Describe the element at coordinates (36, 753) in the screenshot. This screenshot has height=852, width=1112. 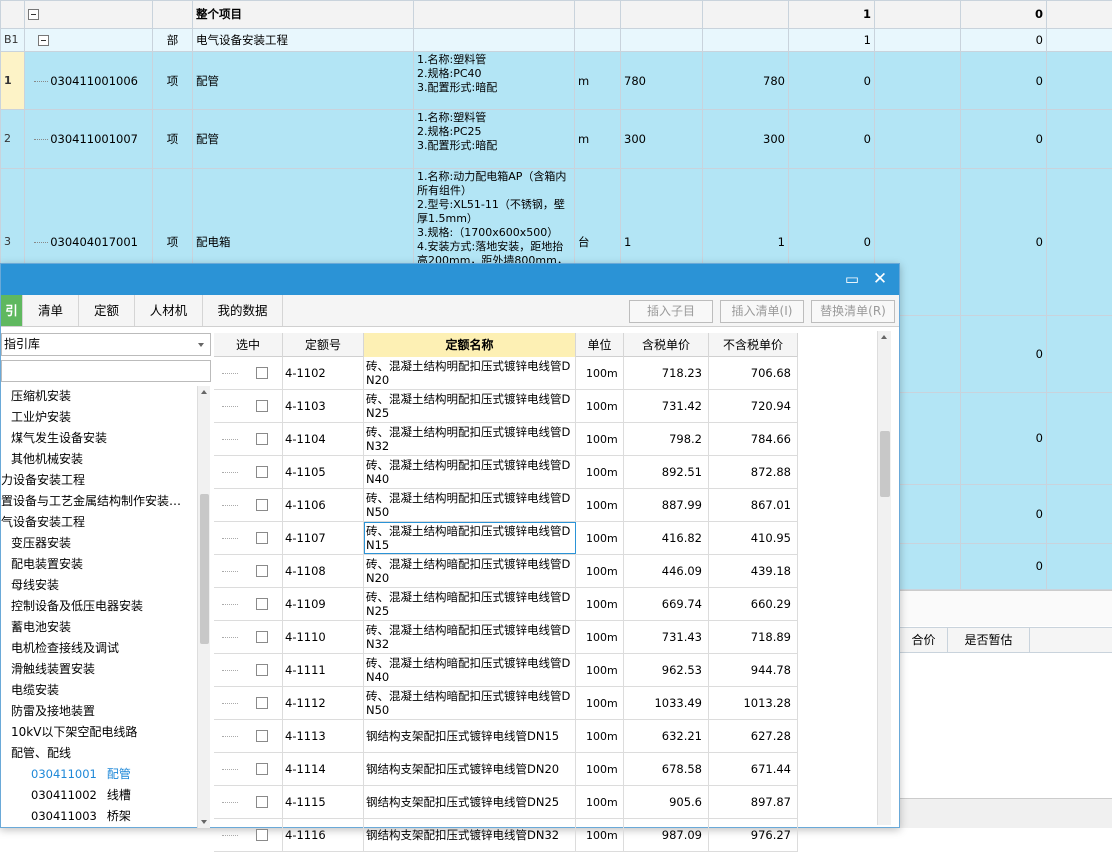
I see `tree-item: 配管、配线` at that location.